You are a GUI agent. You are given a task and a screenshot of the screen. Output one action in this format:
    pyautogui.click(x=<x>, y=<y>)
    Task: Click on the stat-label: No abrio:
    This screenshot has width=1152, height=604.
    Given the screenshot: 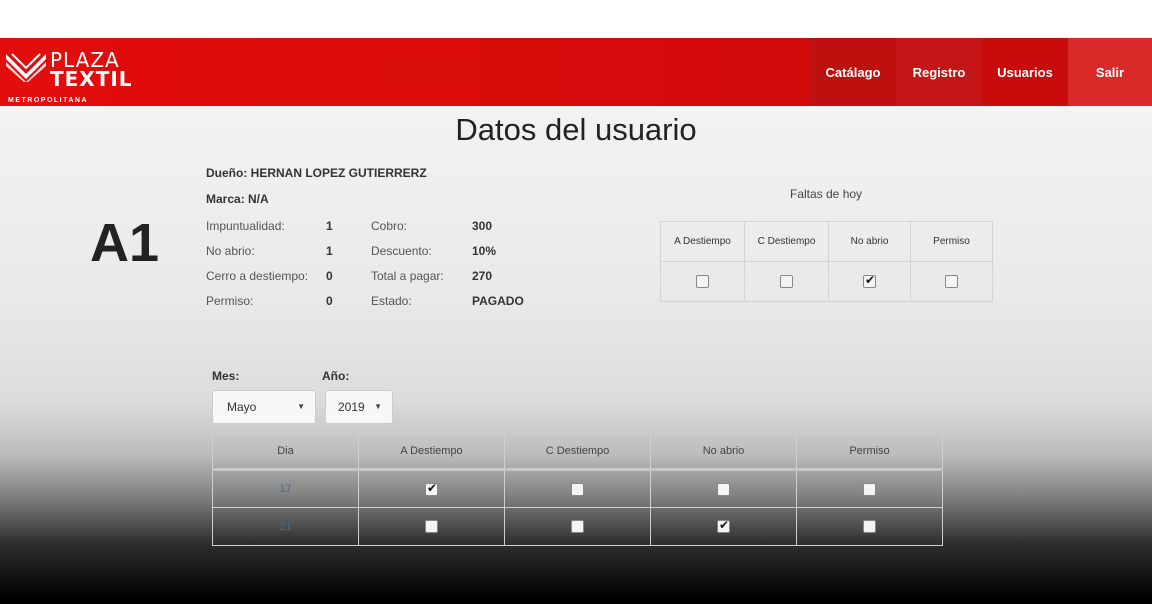 What is the action you would take?
    pyautogui.click(x=230, y=251)
    